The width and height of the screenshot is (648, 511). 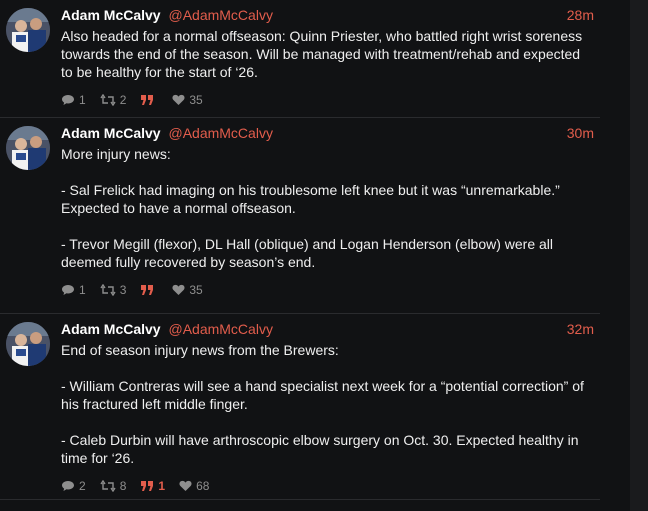 I want to click on retweet-button: 3, so click(x=113, y=290).